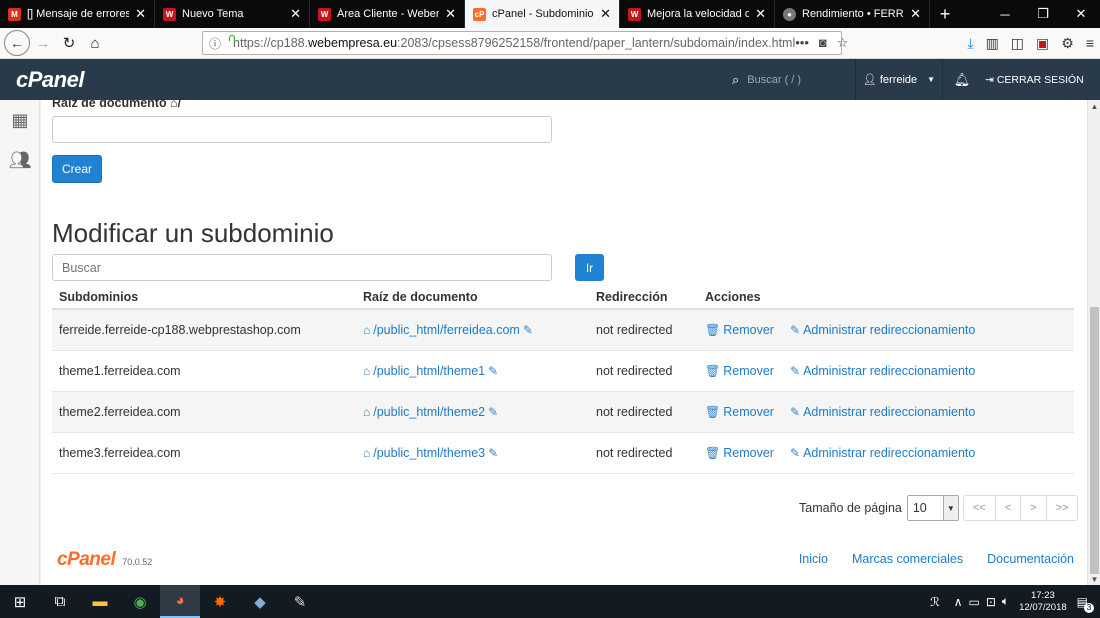 The width and height of the screenshot is (1100, 618). What do you see at coordinates (43, 43) in the screenshot?
I see `forward-icon: →` at bounding box center [43, 43].